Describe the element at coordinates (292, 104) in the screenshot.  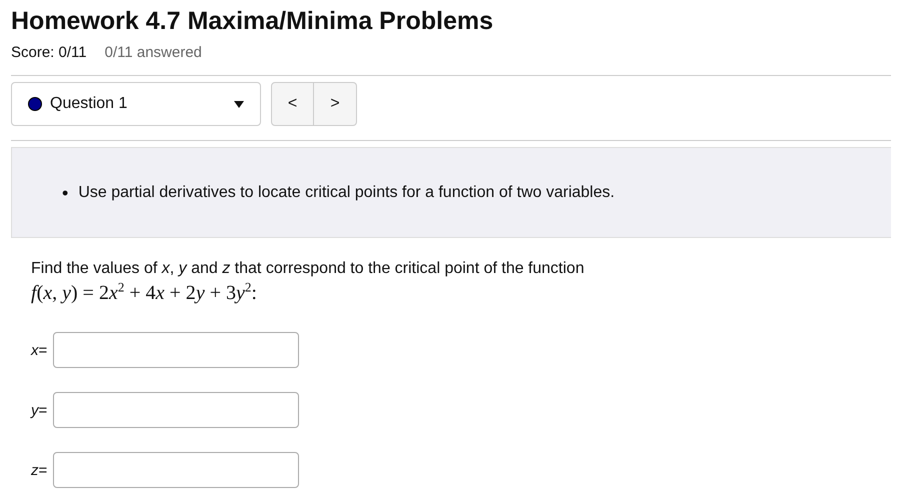
I see `previous-button: <` at that location.